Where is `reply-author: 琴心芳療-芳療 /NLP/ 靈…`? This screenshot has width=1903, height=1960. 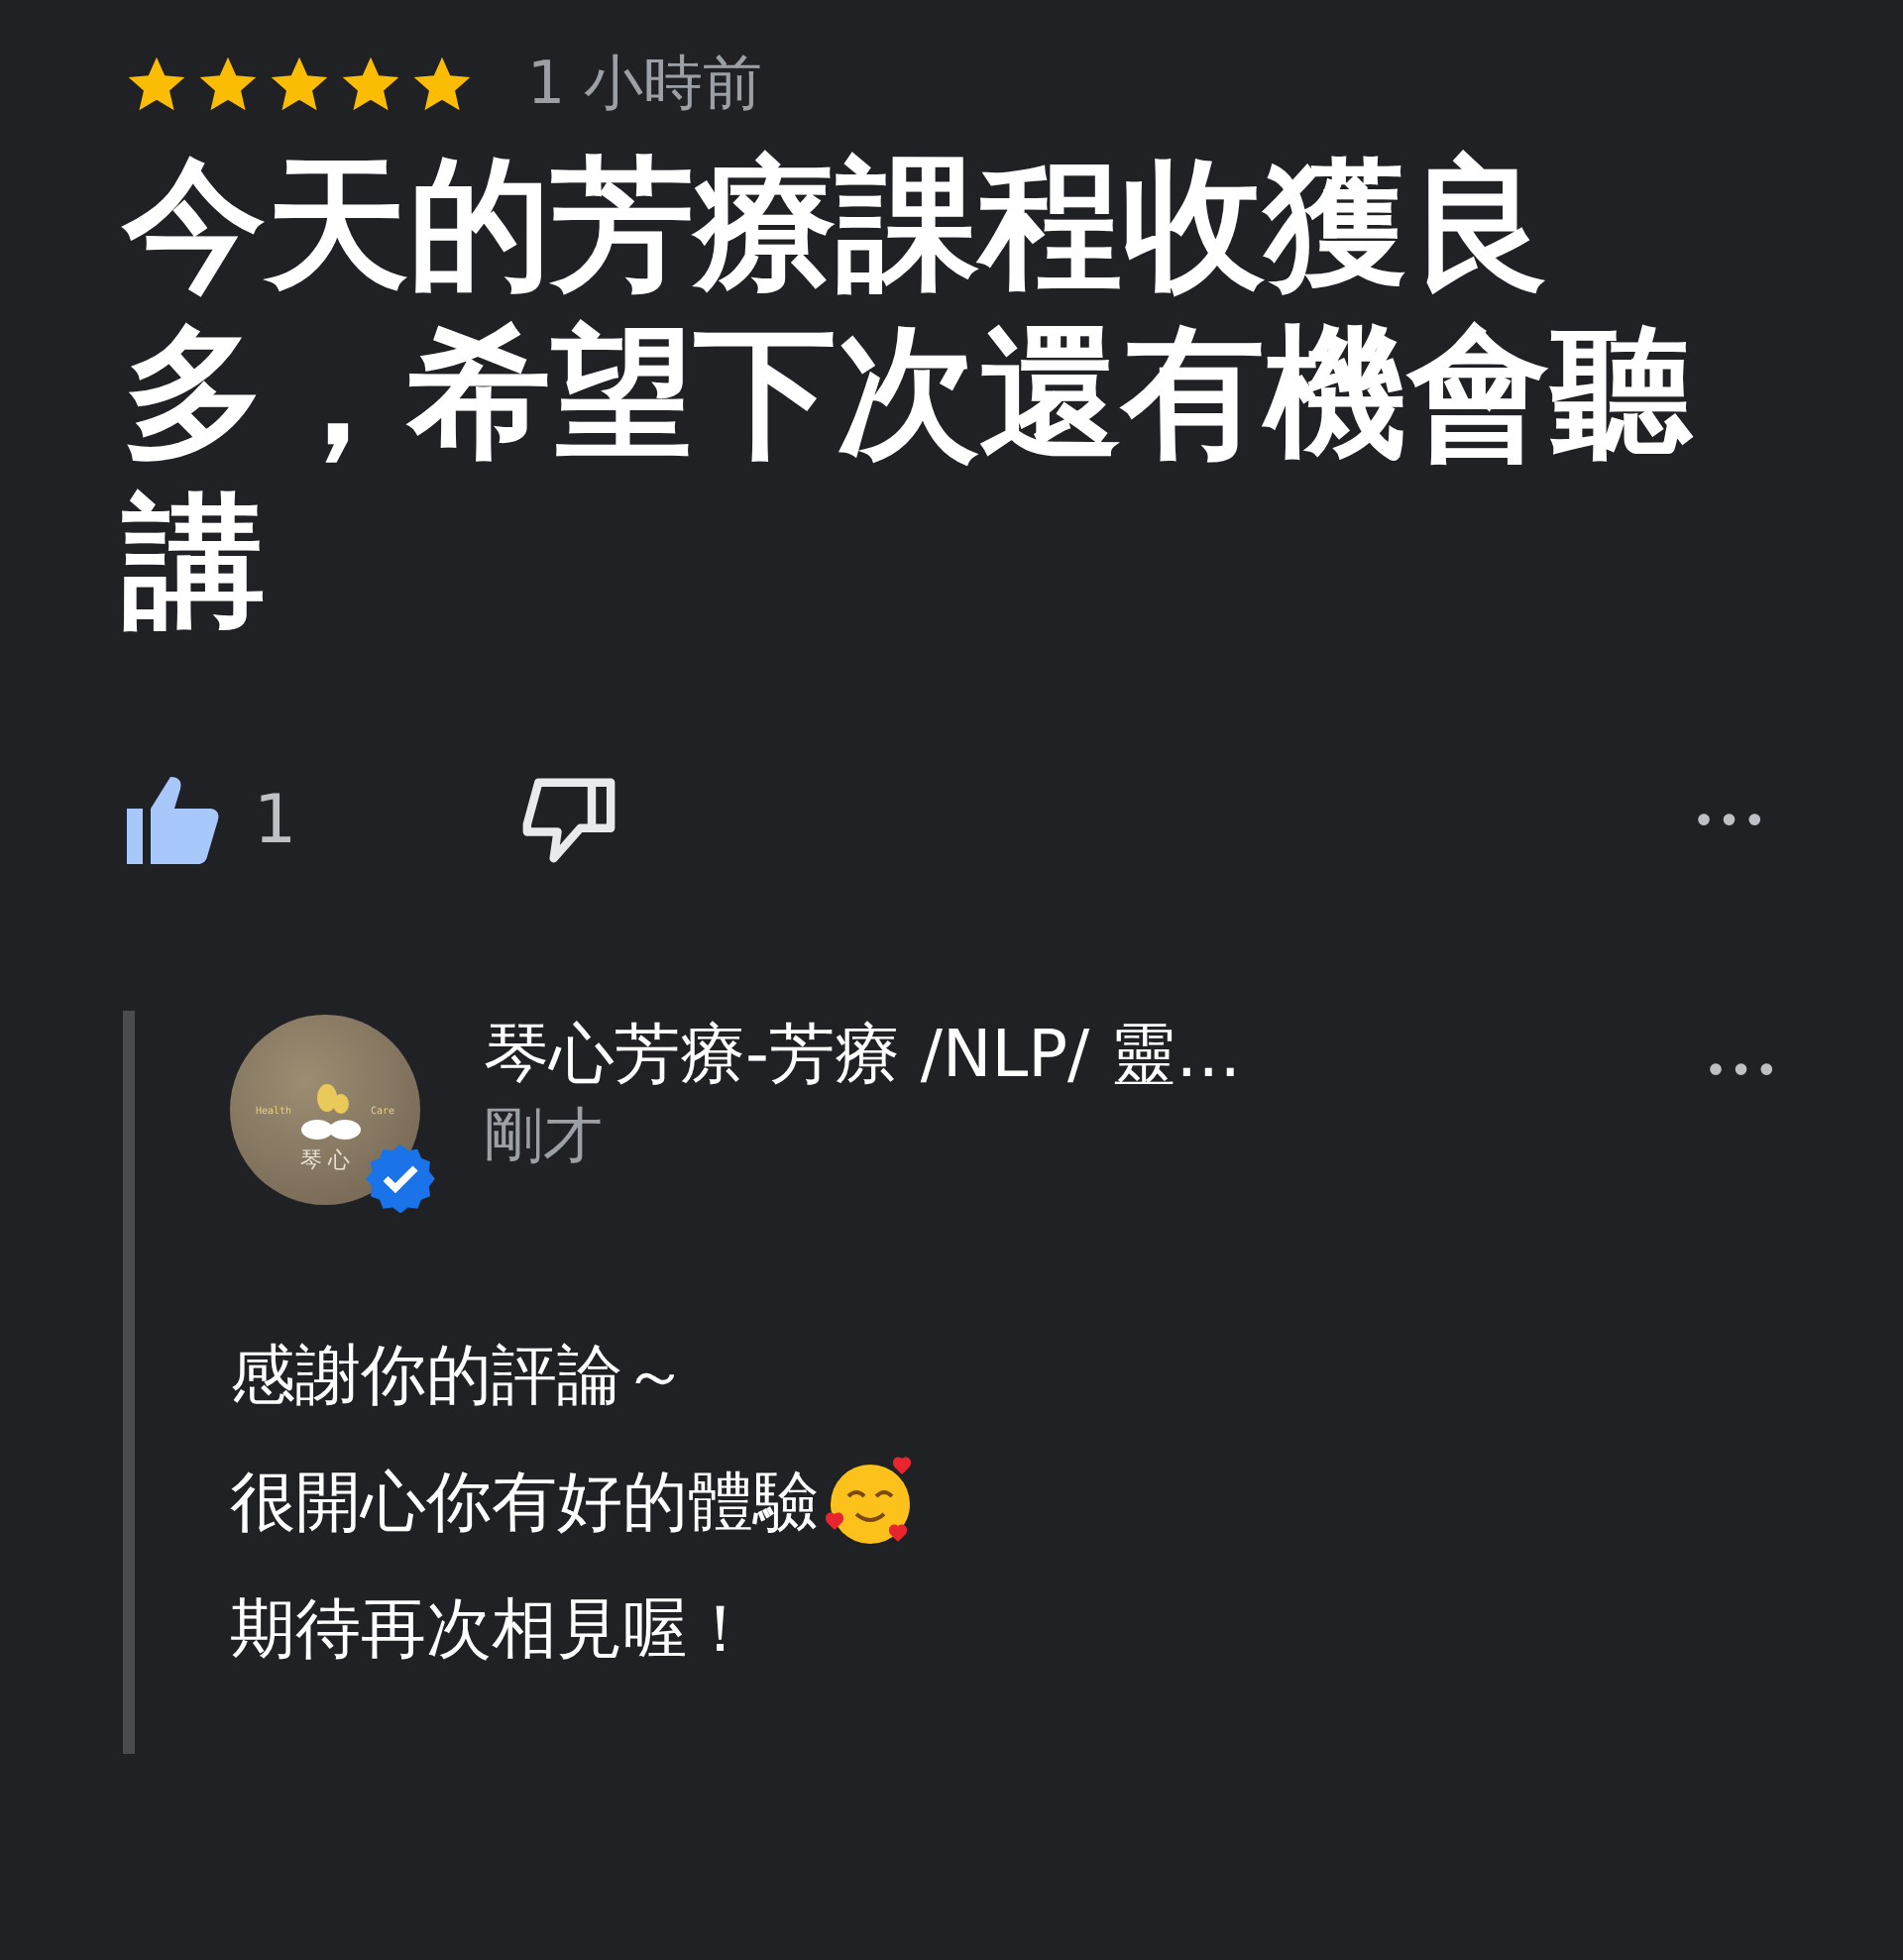
reply-author: 琴心芳療-芳療 /NLP/ 靈… is located at coordinates (863, 1054).